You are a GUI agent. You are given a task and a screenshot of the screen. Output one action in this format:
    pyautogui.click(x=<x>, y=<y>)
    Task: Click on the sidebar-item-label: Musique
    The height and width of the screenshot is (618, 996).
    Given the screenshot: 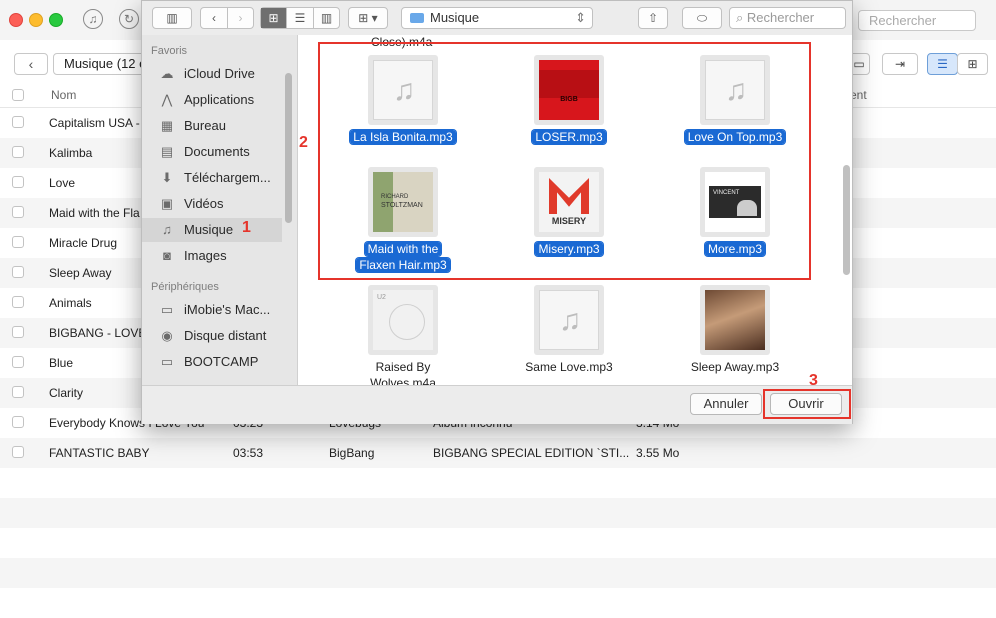 What is the action you would take?
    pyautogui.click(x=209, y=229)
    